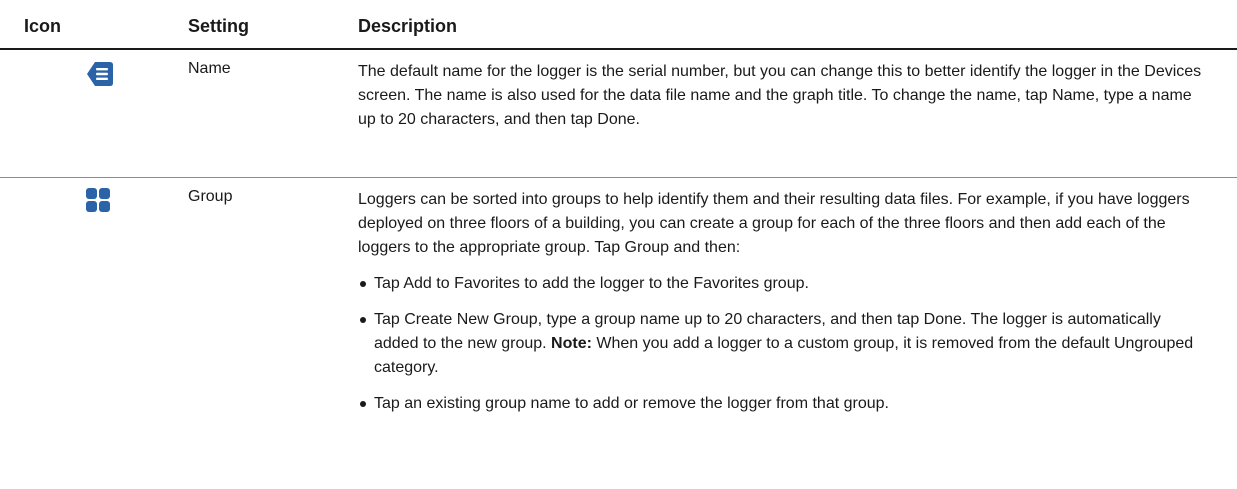  Describe the element at coordinates (98, 202) in the screenshot. I see `group-grid-icon` at that location.